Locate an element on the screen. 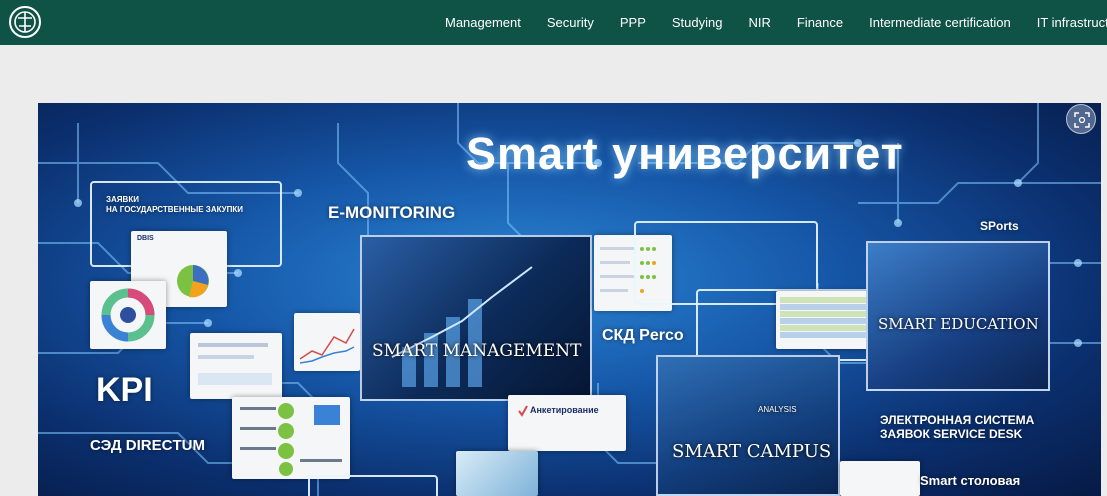 The height and width of the screenshot is (496, 1107). sed-directum-label: СЭД DIRECTUM is located at coordinates (147, 445).